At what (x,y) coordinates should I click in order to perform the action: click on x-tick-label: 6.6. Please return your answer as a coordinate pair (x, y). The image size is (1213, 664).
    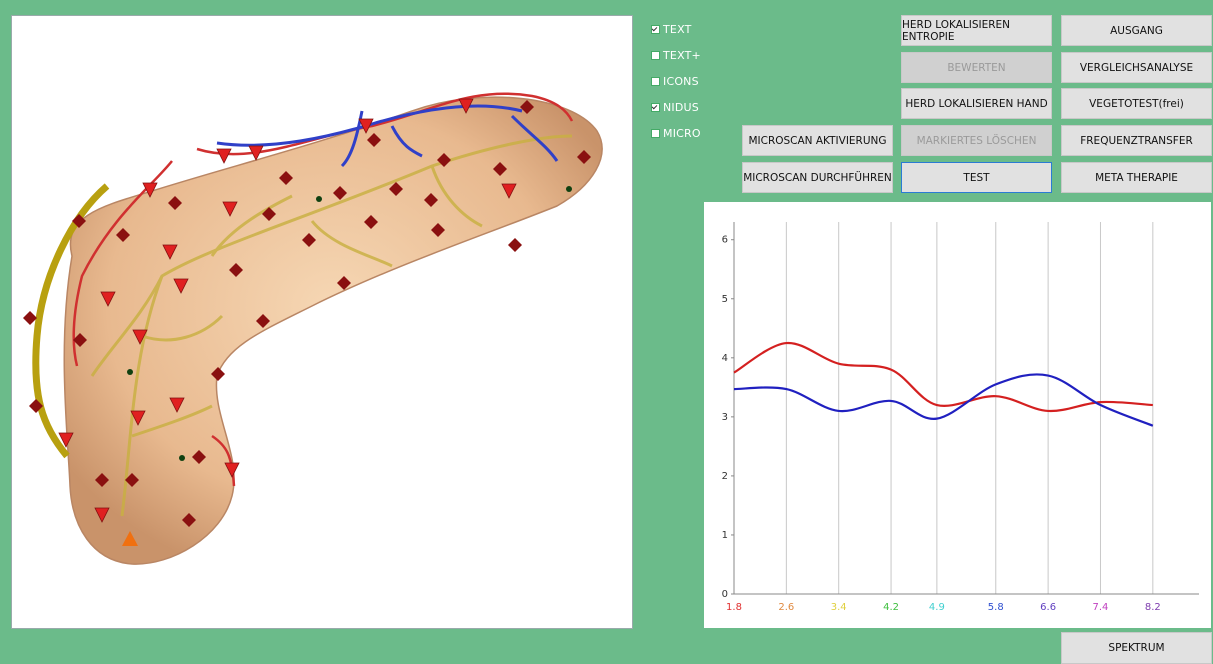
    Looking at the image, I should click on (1048, 607).